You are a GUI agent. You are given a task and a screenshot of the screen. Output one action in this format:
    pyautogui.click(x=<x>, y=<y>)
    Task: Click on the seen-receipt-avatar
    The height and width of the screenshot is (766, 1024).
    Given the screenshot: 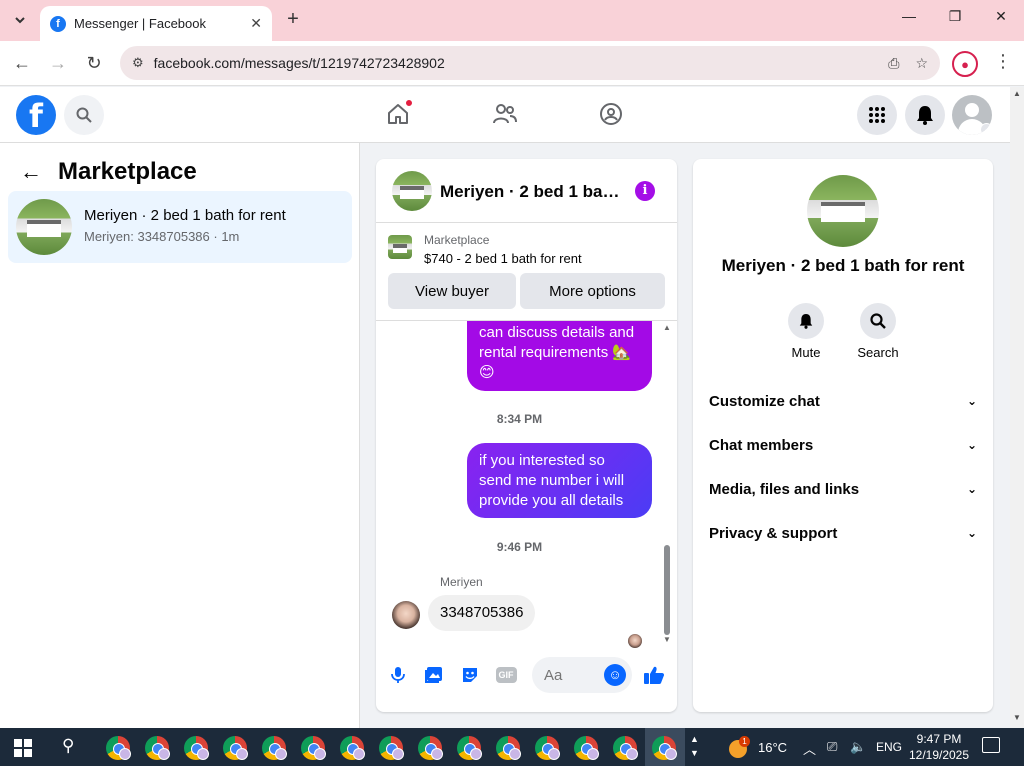 What is the action you would take?
    pyautogui.click(x=635, y=641)
    